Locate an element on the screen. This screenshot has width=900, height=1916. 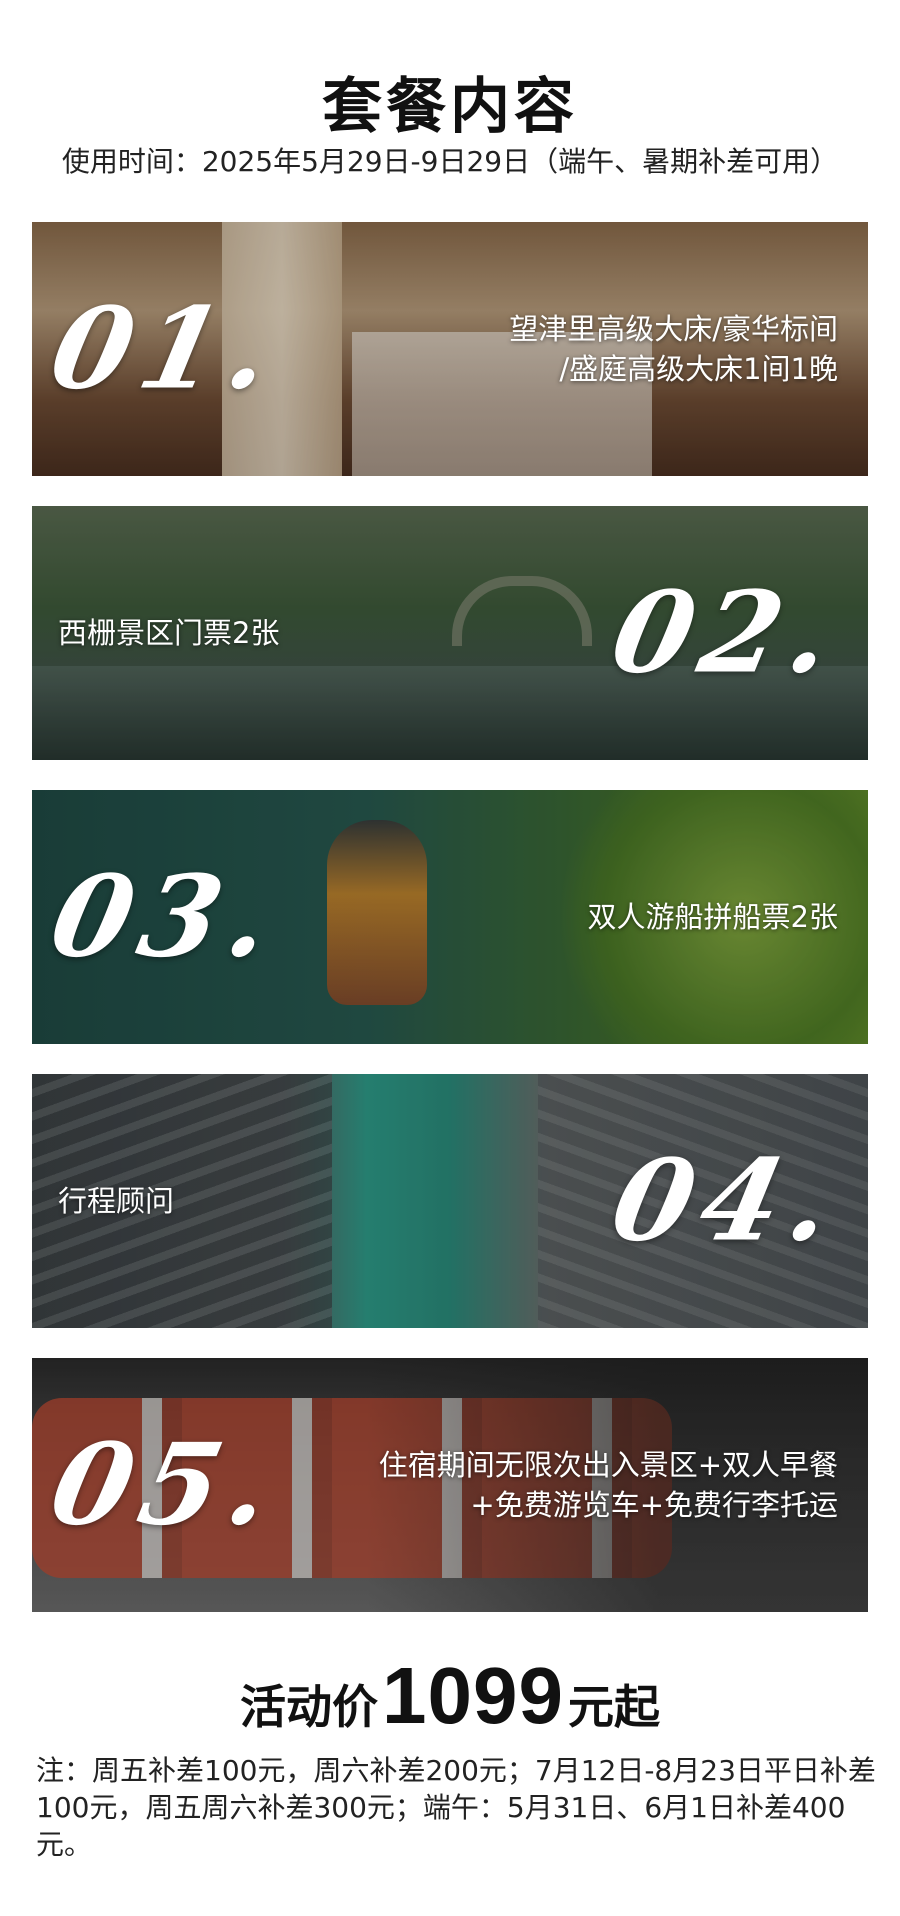
package-item-2: 西栅景区门票2张 02. is located at coordinates (450, 633).